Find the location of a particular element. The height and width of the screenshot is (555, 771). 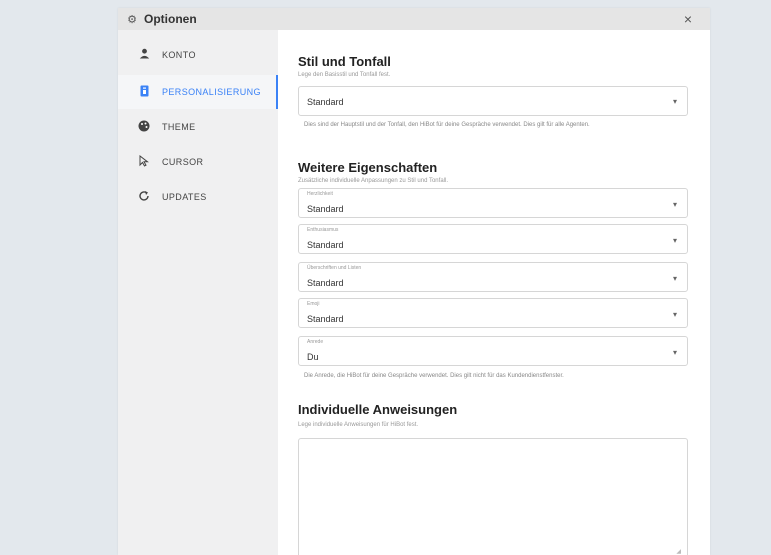

sidebar-item-label: UPDATES is located at coordinates (184, 197).